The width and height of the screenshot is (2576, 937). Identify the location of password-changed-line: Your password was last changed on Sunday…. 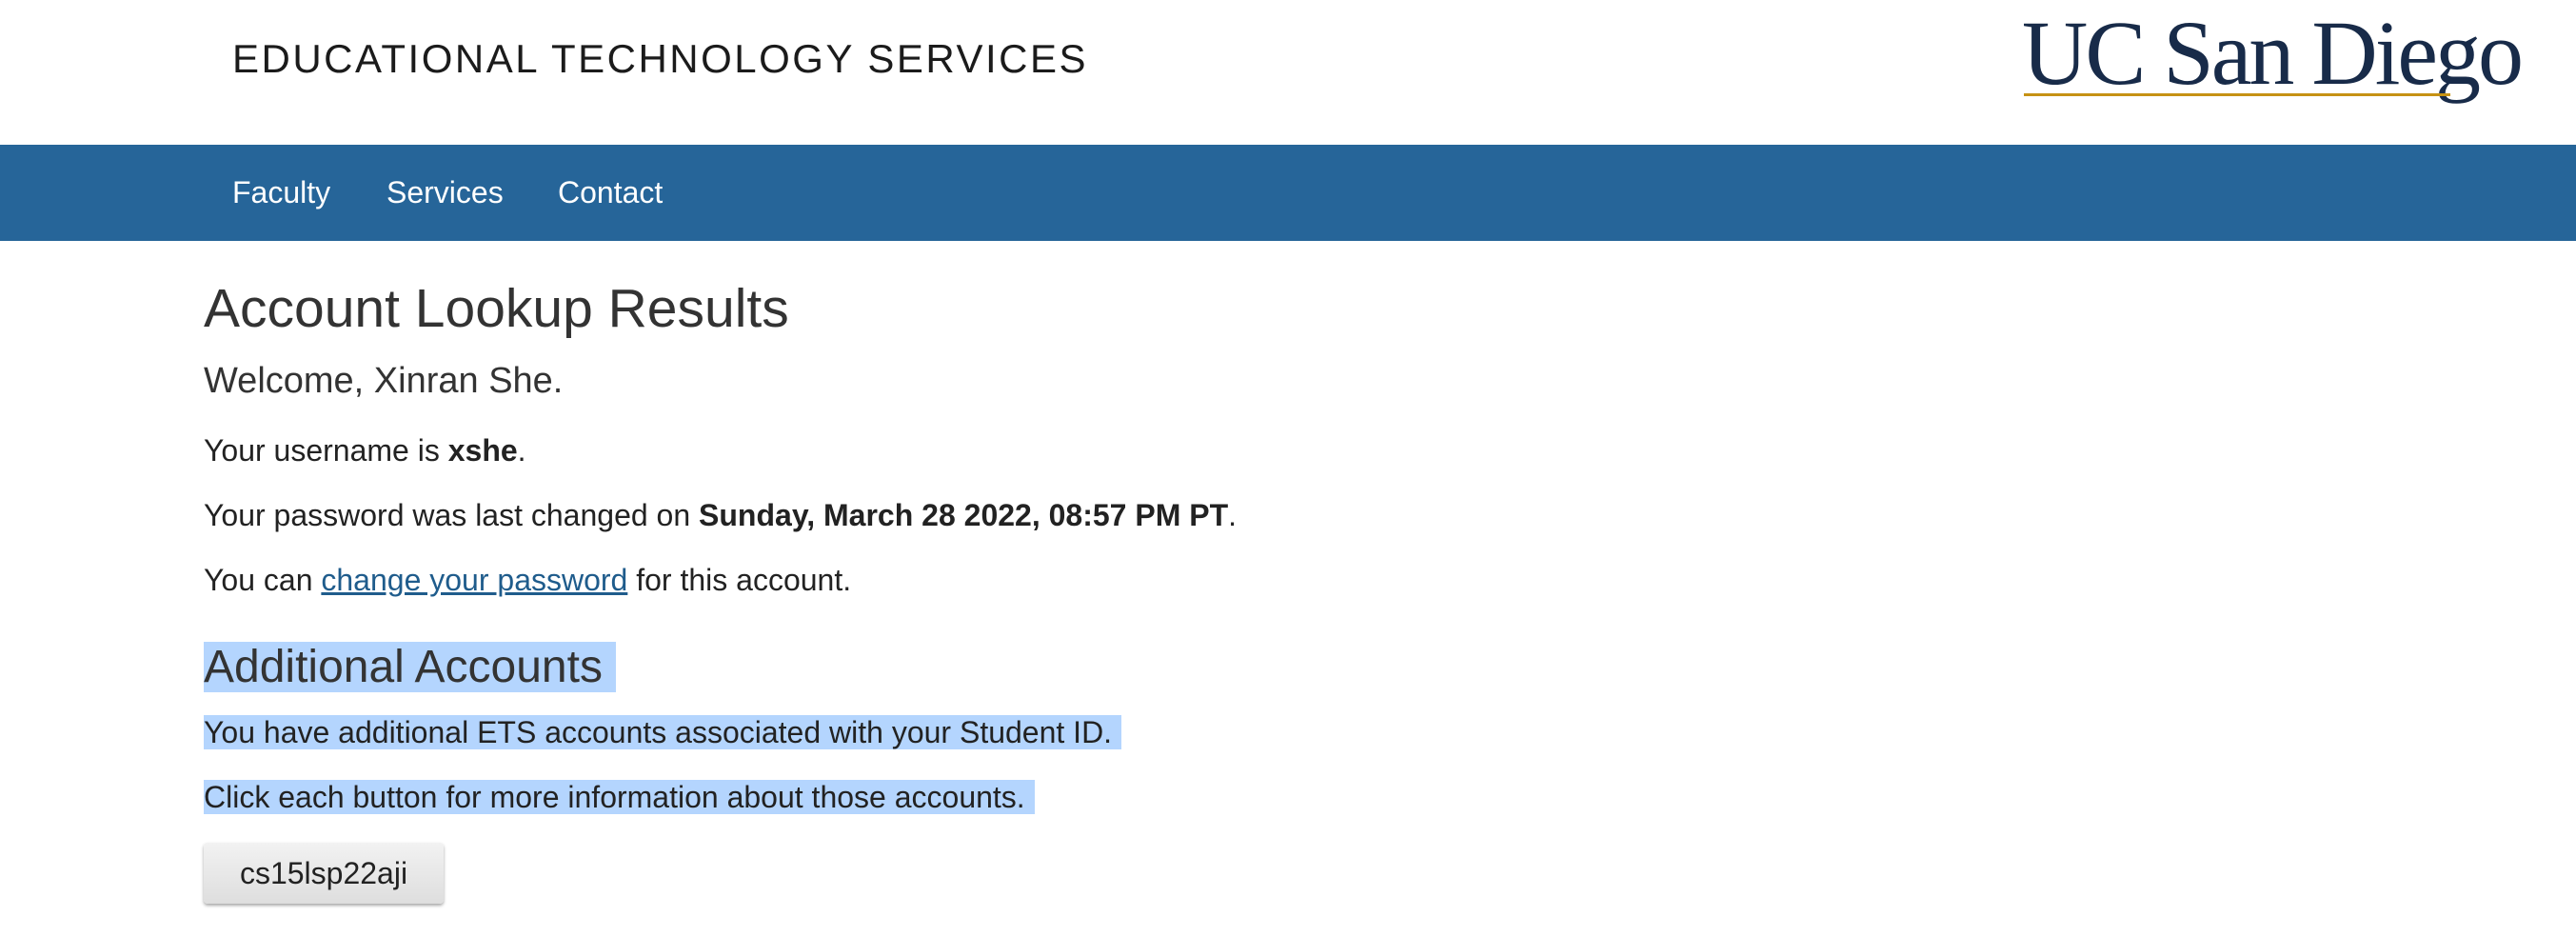
(720, 515).